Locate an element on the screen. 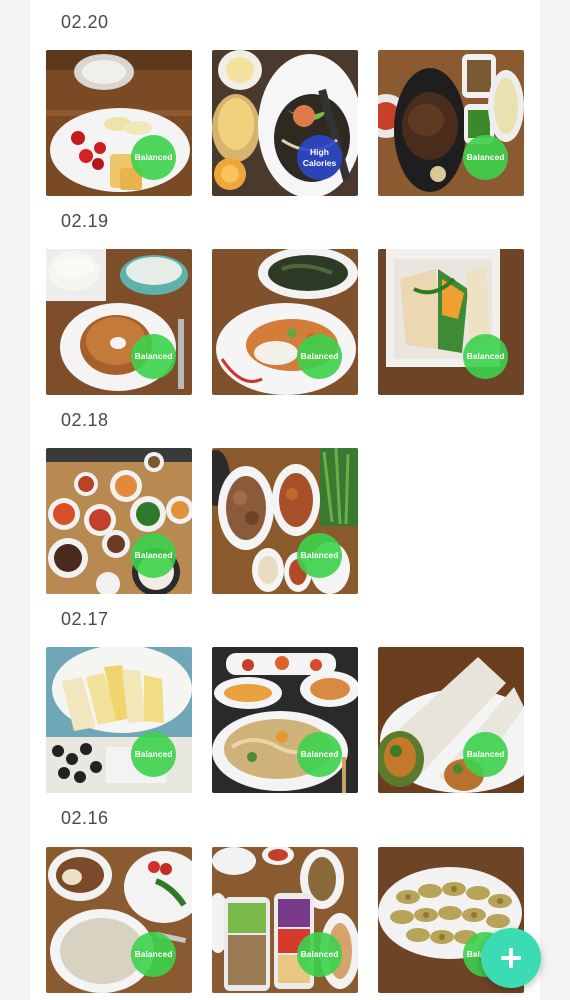 The image size is (570, 1000). add-meal-button is located at coordinates (511, 958).